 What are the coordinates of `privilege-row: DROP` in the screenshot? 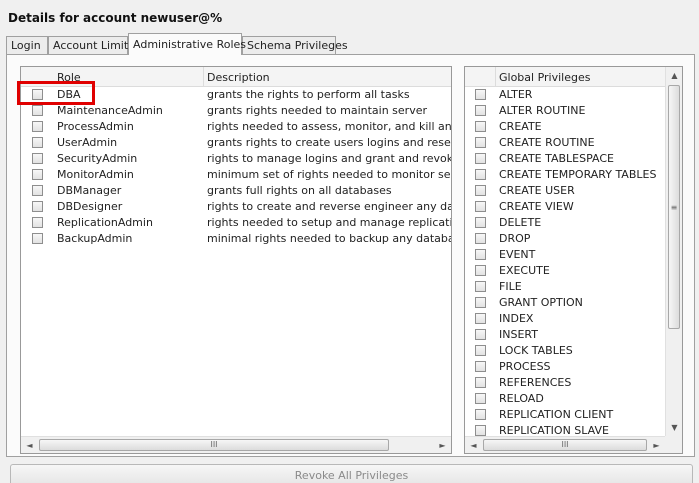 It's located at (565, 239).